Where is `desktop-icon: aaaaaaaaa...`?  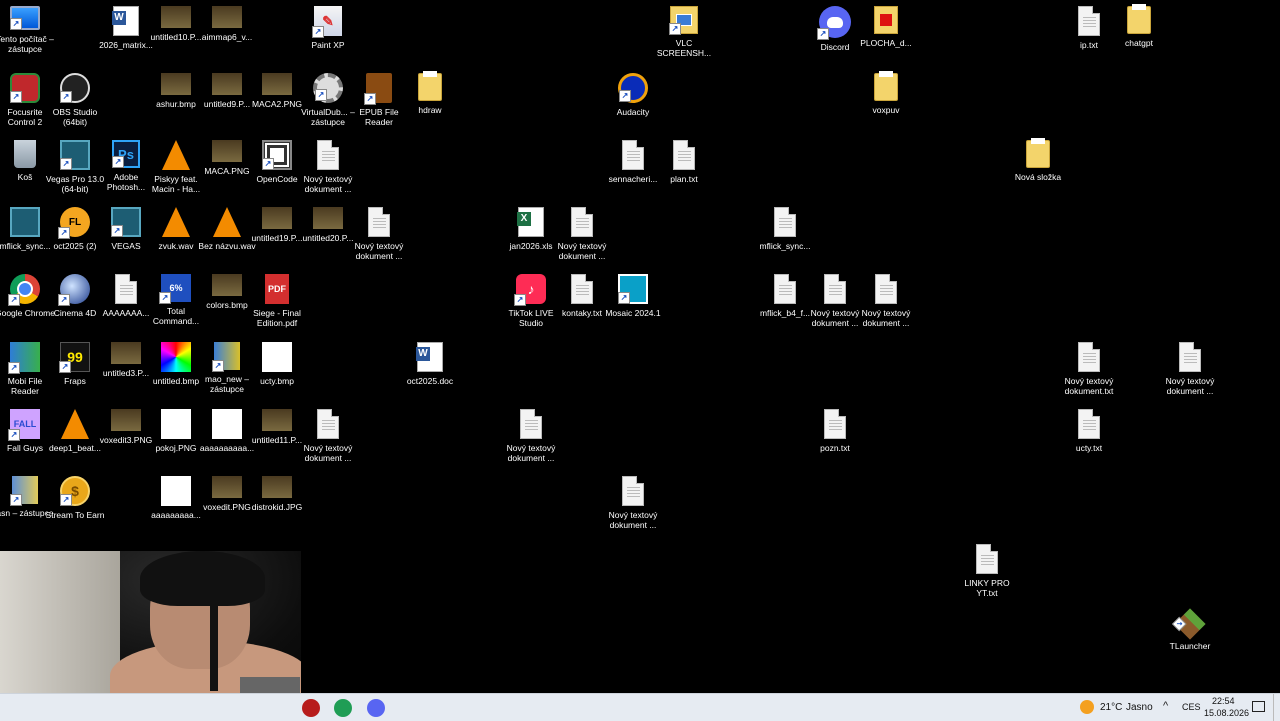
desktop-icon: aaaaaaaaa... is located at coordinates (176, 498).